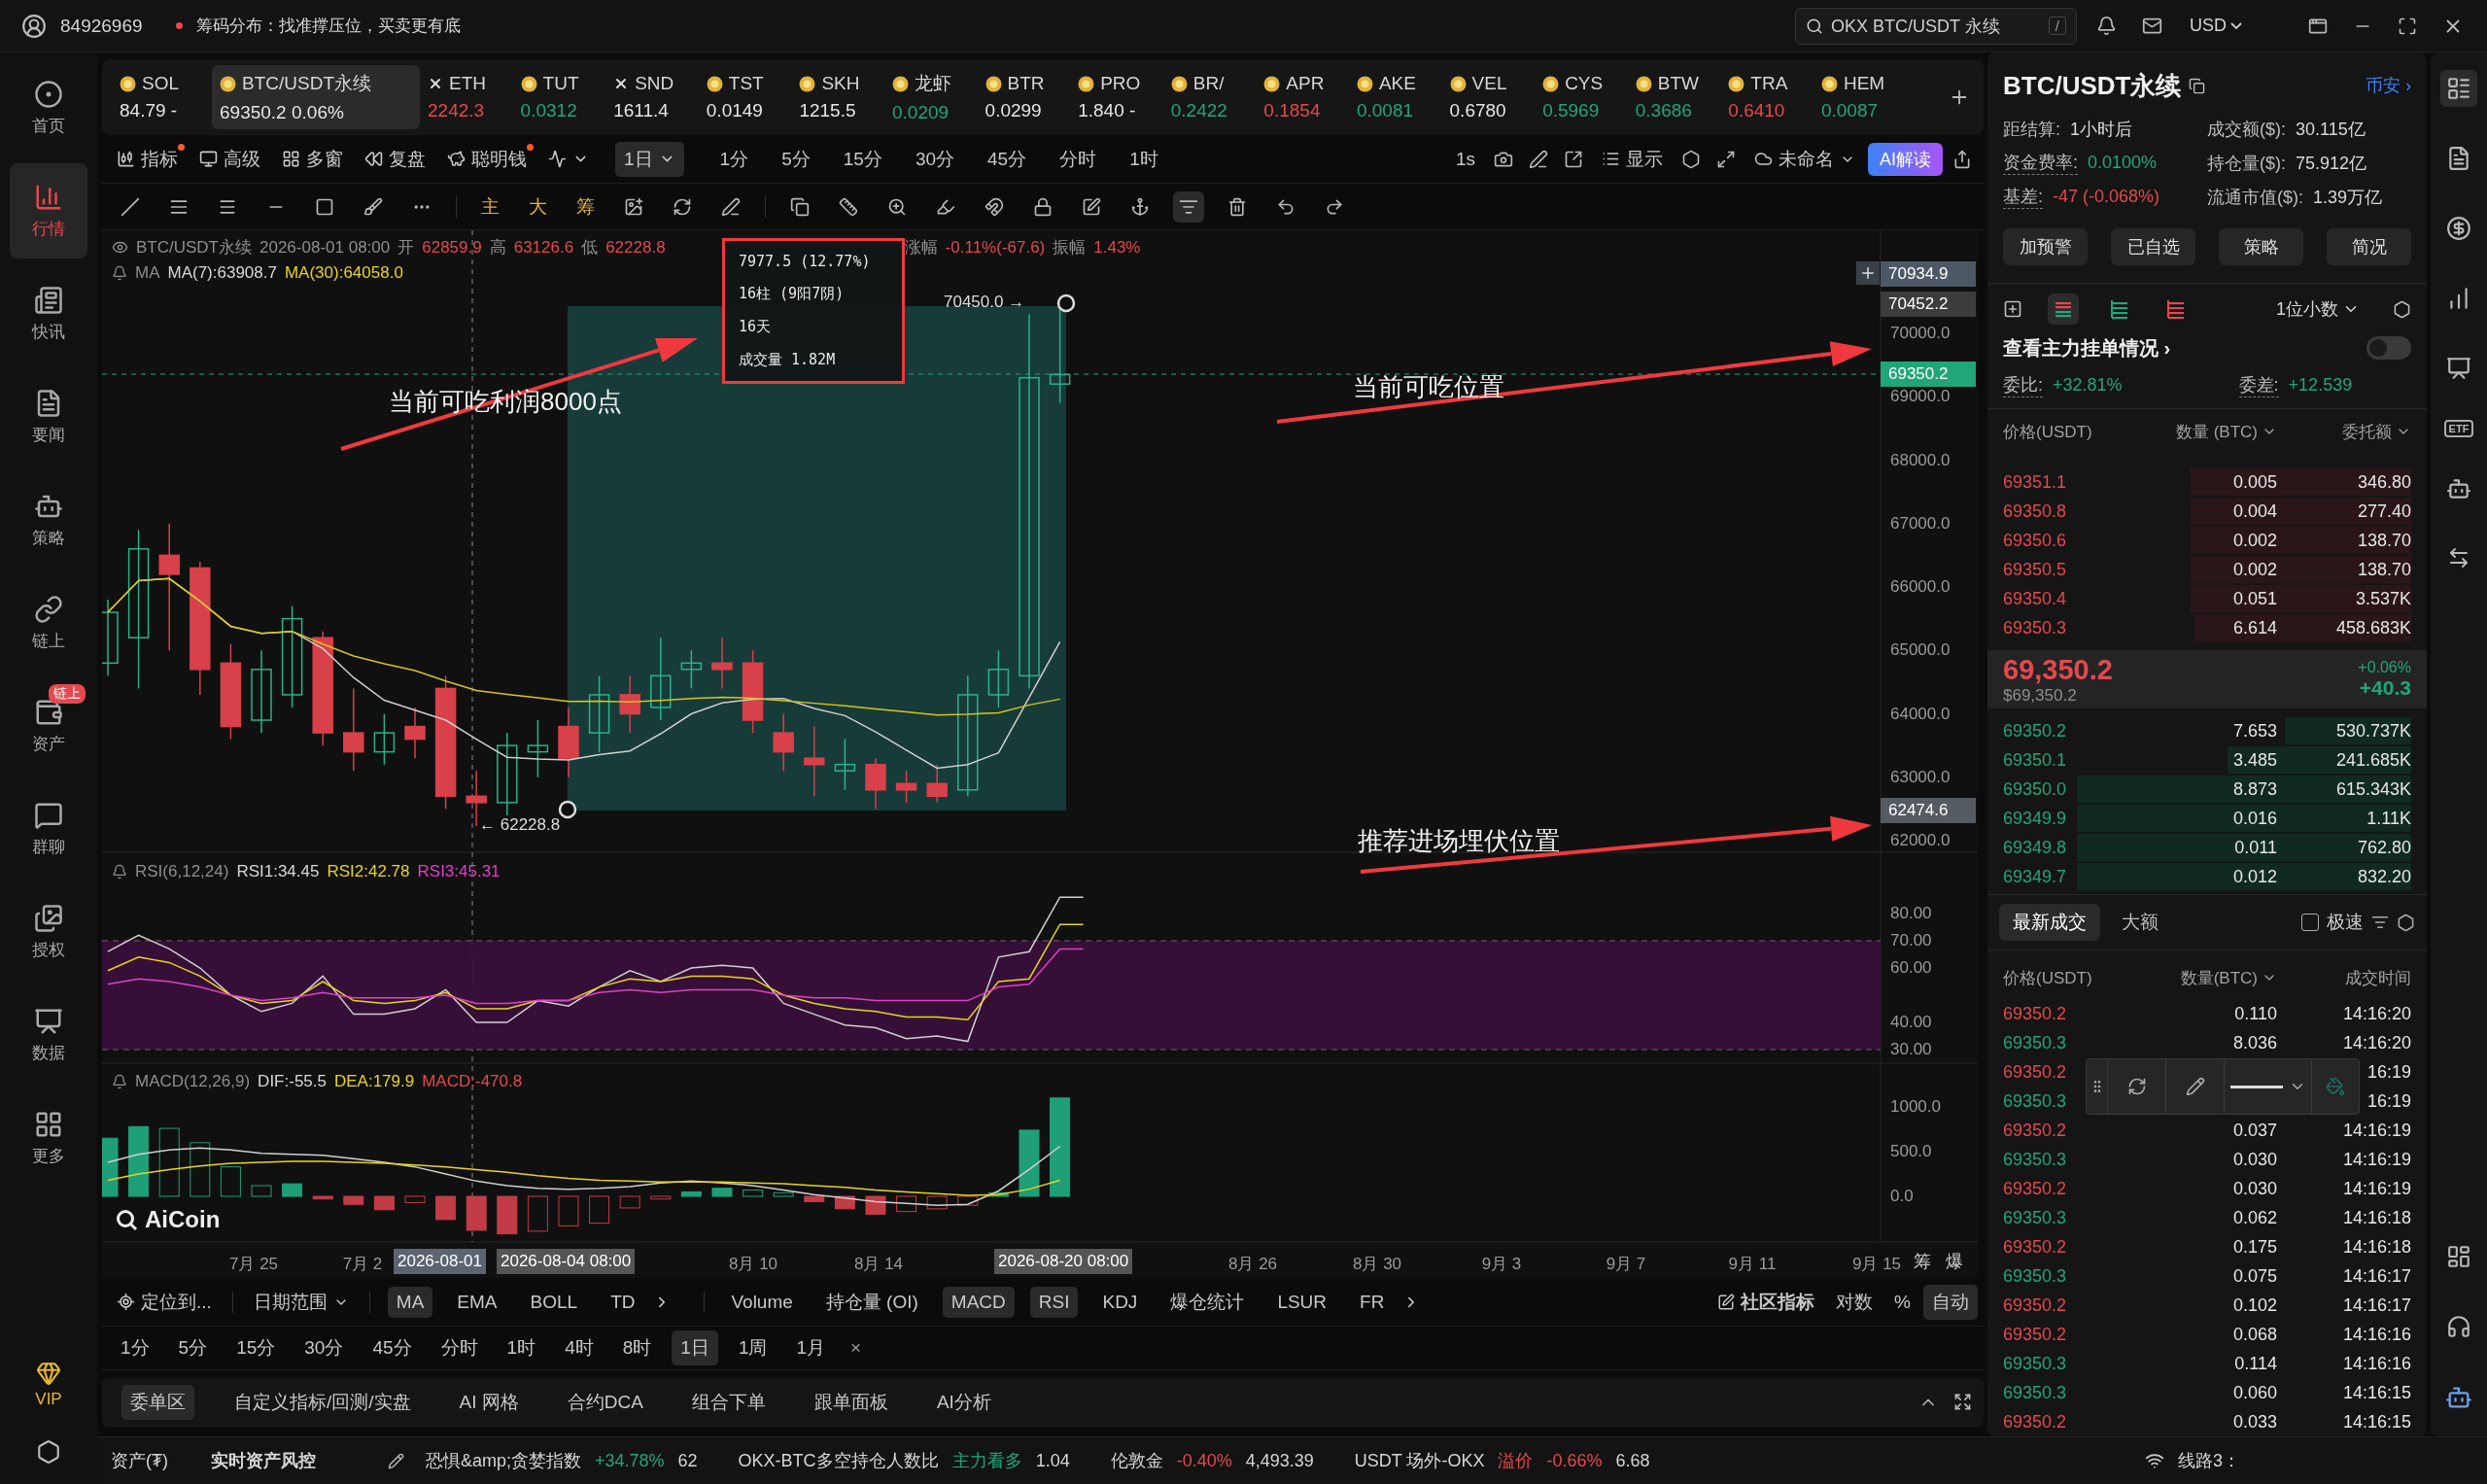 This screenshot has height=1484, width=2487. I want to click on panel-tab: 跟单面板, so click(851, 1402).